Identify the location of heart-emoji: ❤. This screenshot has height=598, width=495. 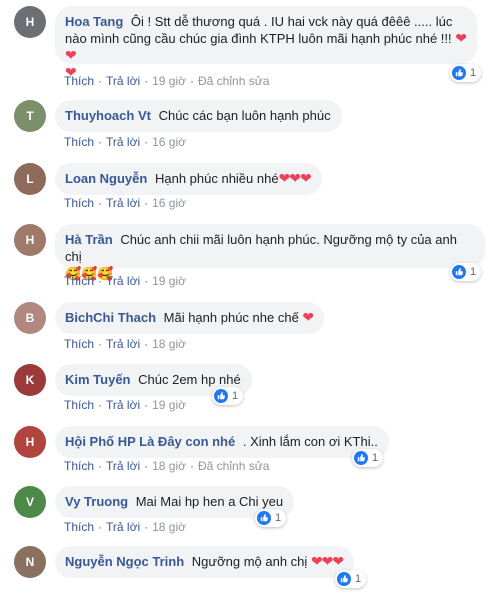
(308, 317).